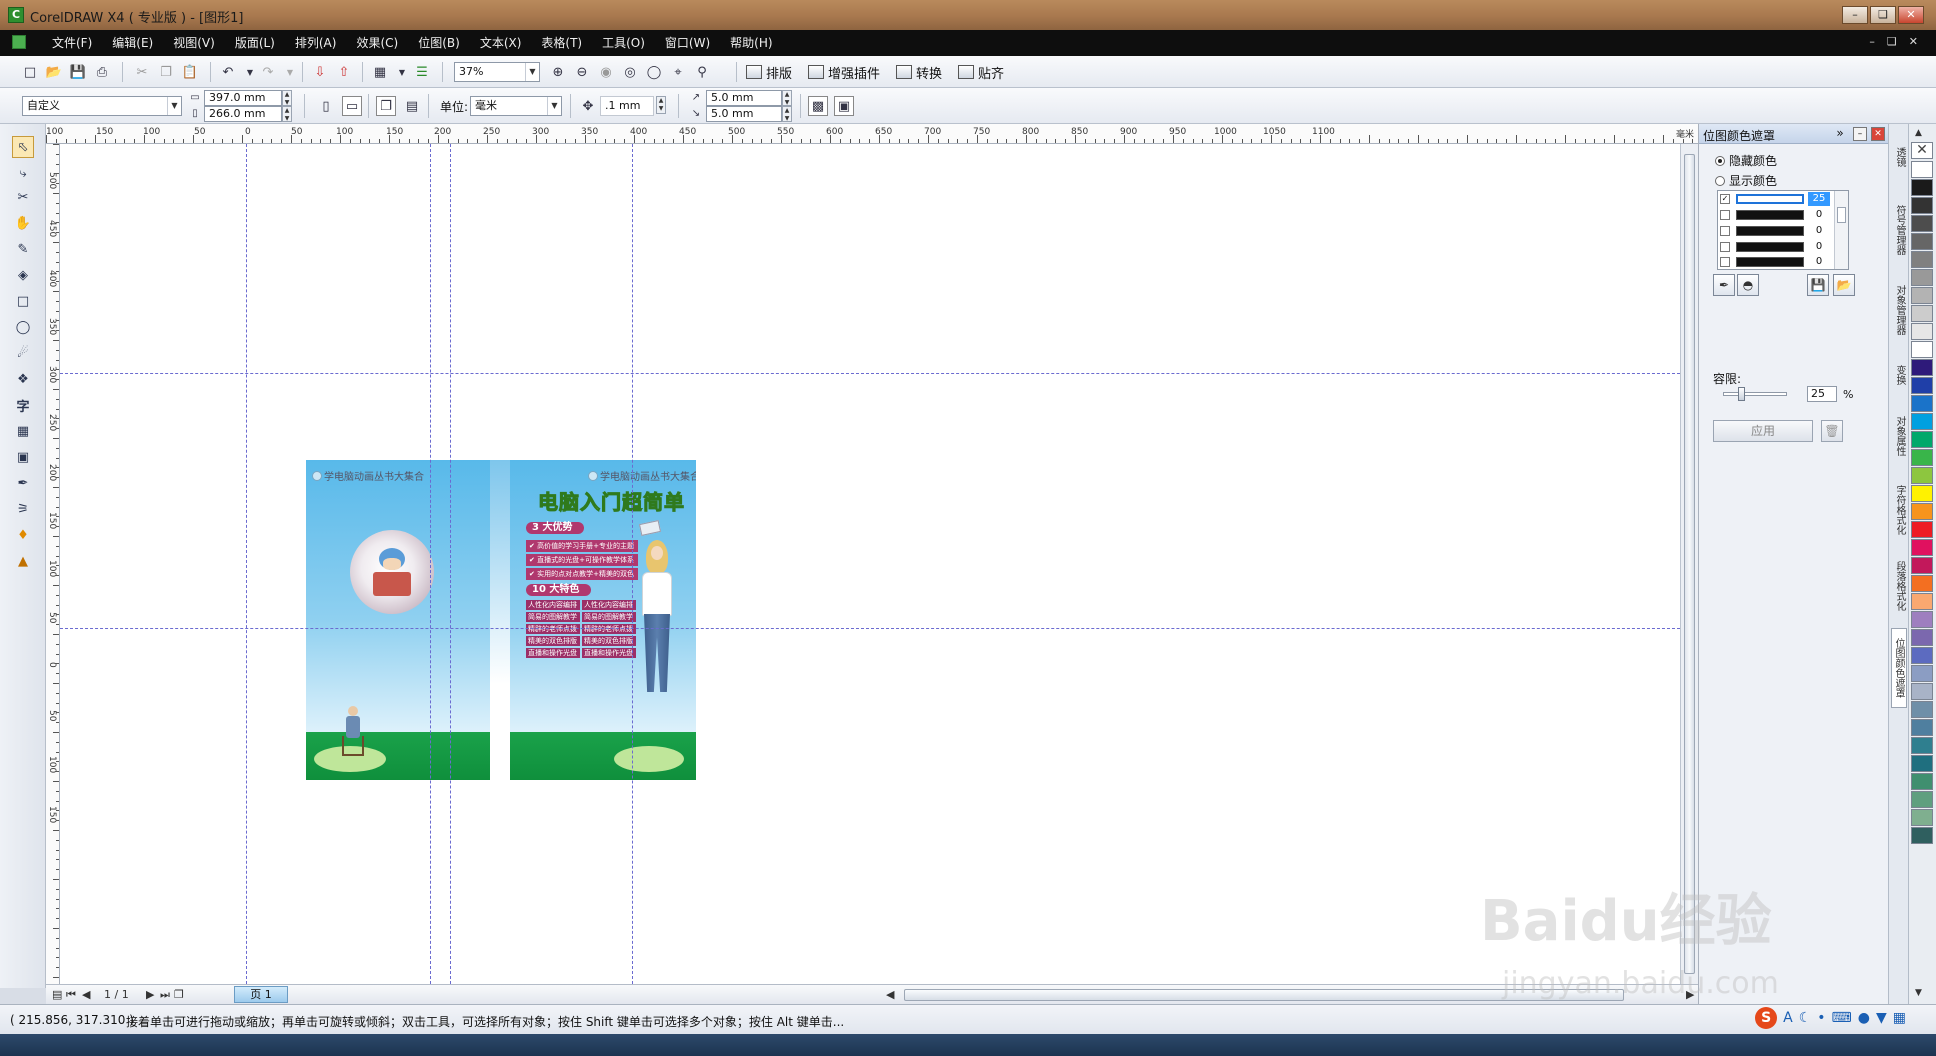 The height and width of the screenshot is (1056, 1936). Describe the element at coordinates (558, 72) in the screenshot. I see `zoom-in-icon: ⊕` at that location.